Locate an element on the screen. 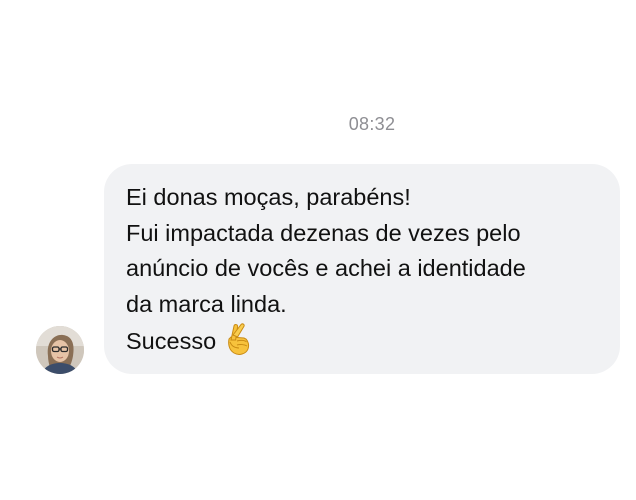 This screenshot has width=636, height=500. sender-avatar is located at coordinates (60, 350).